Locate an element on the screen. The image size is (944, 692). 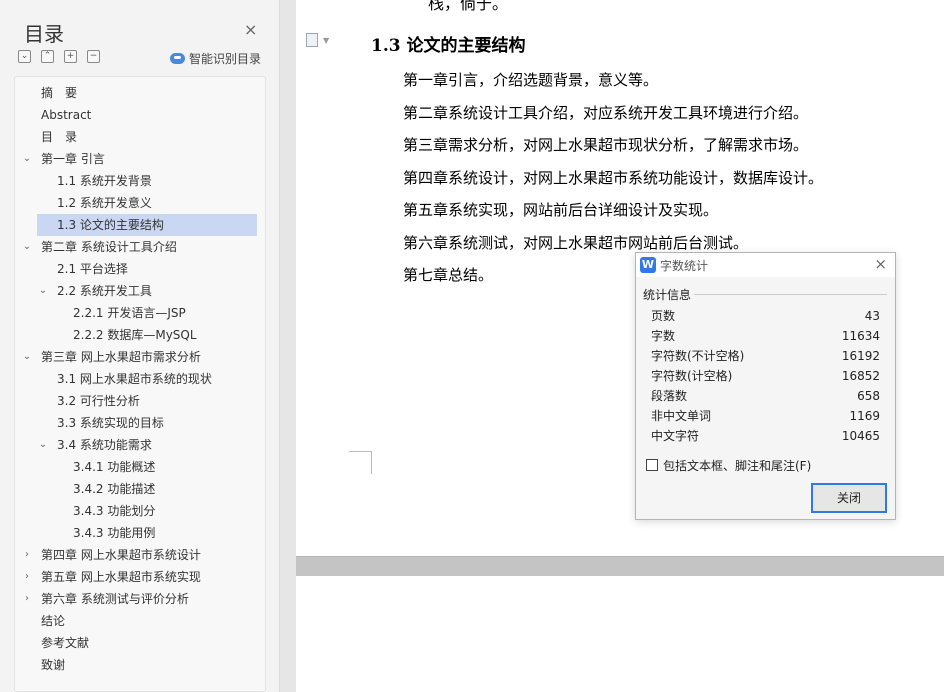
toc-item: 2.1 平台选择 is located at coordinates (136, 269).